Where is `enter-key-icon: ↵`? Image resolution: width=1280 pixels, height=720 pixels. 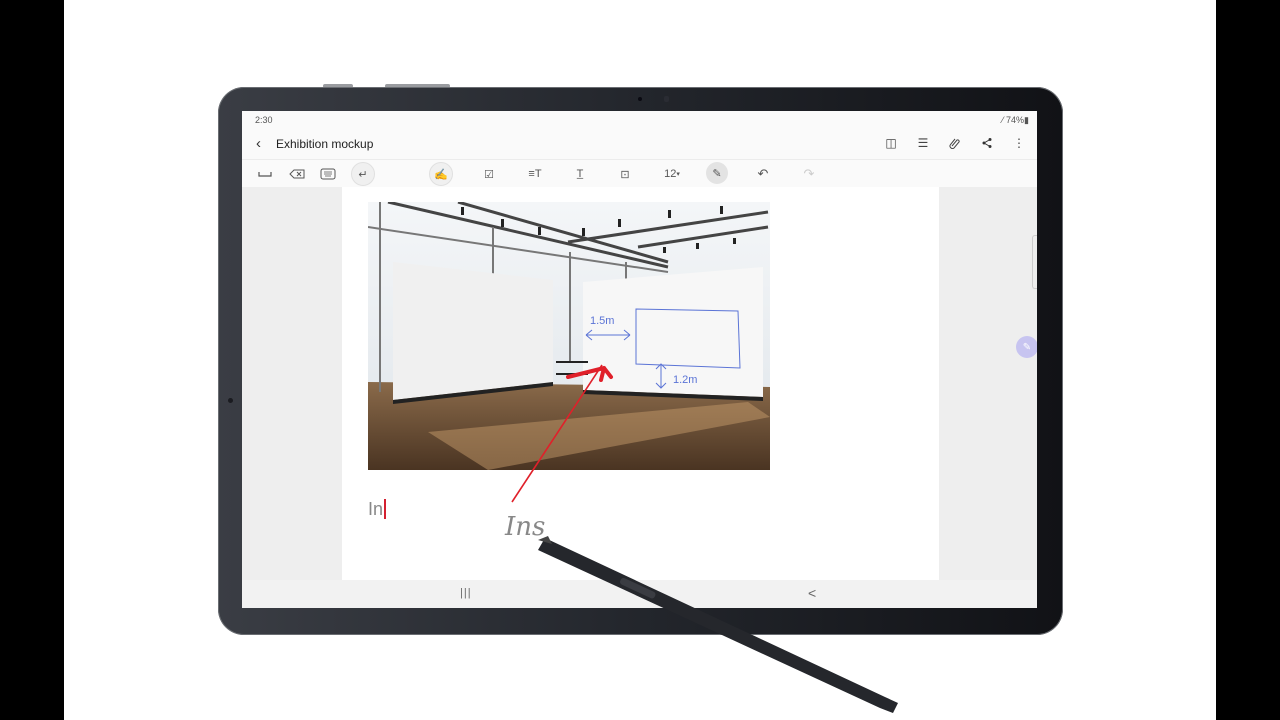
enter-key-icon: ↵ is located at coordinates (363, 174).